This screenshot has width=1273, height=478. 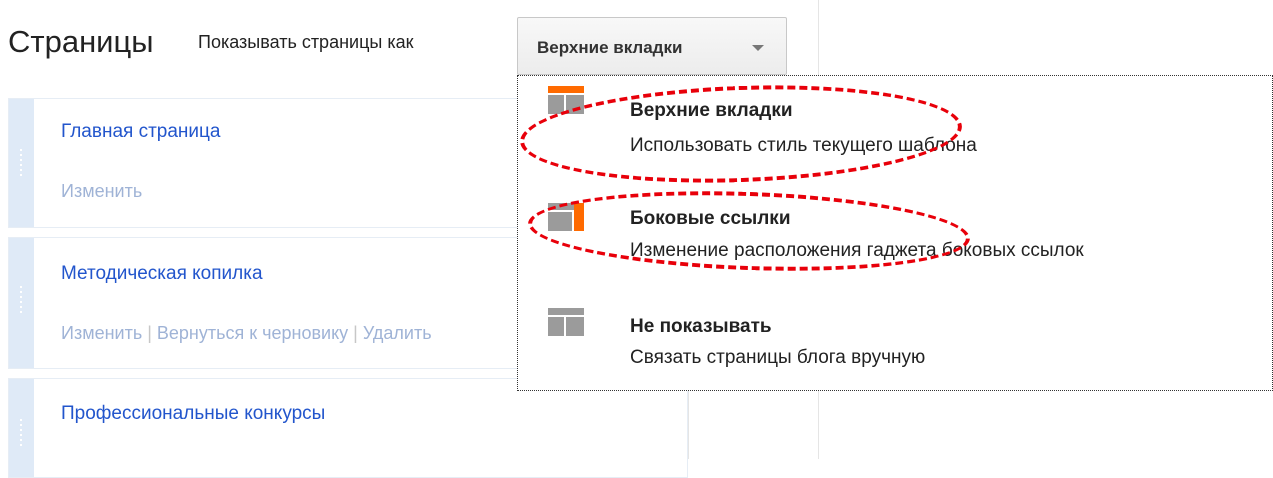 I want to click on top-tabs-icon, so click(x=566, y=100).